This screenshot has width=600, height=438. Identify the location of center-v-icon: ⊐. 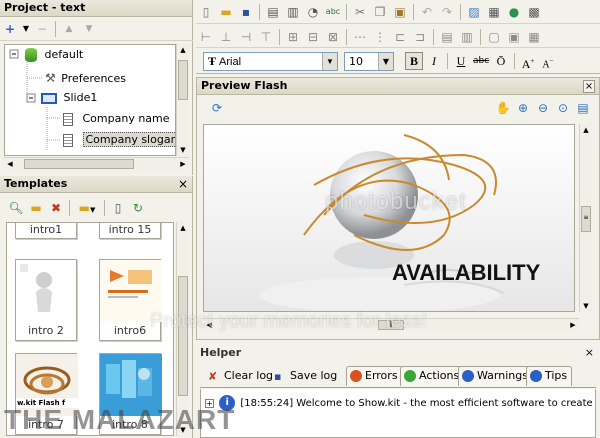
(420, 37).